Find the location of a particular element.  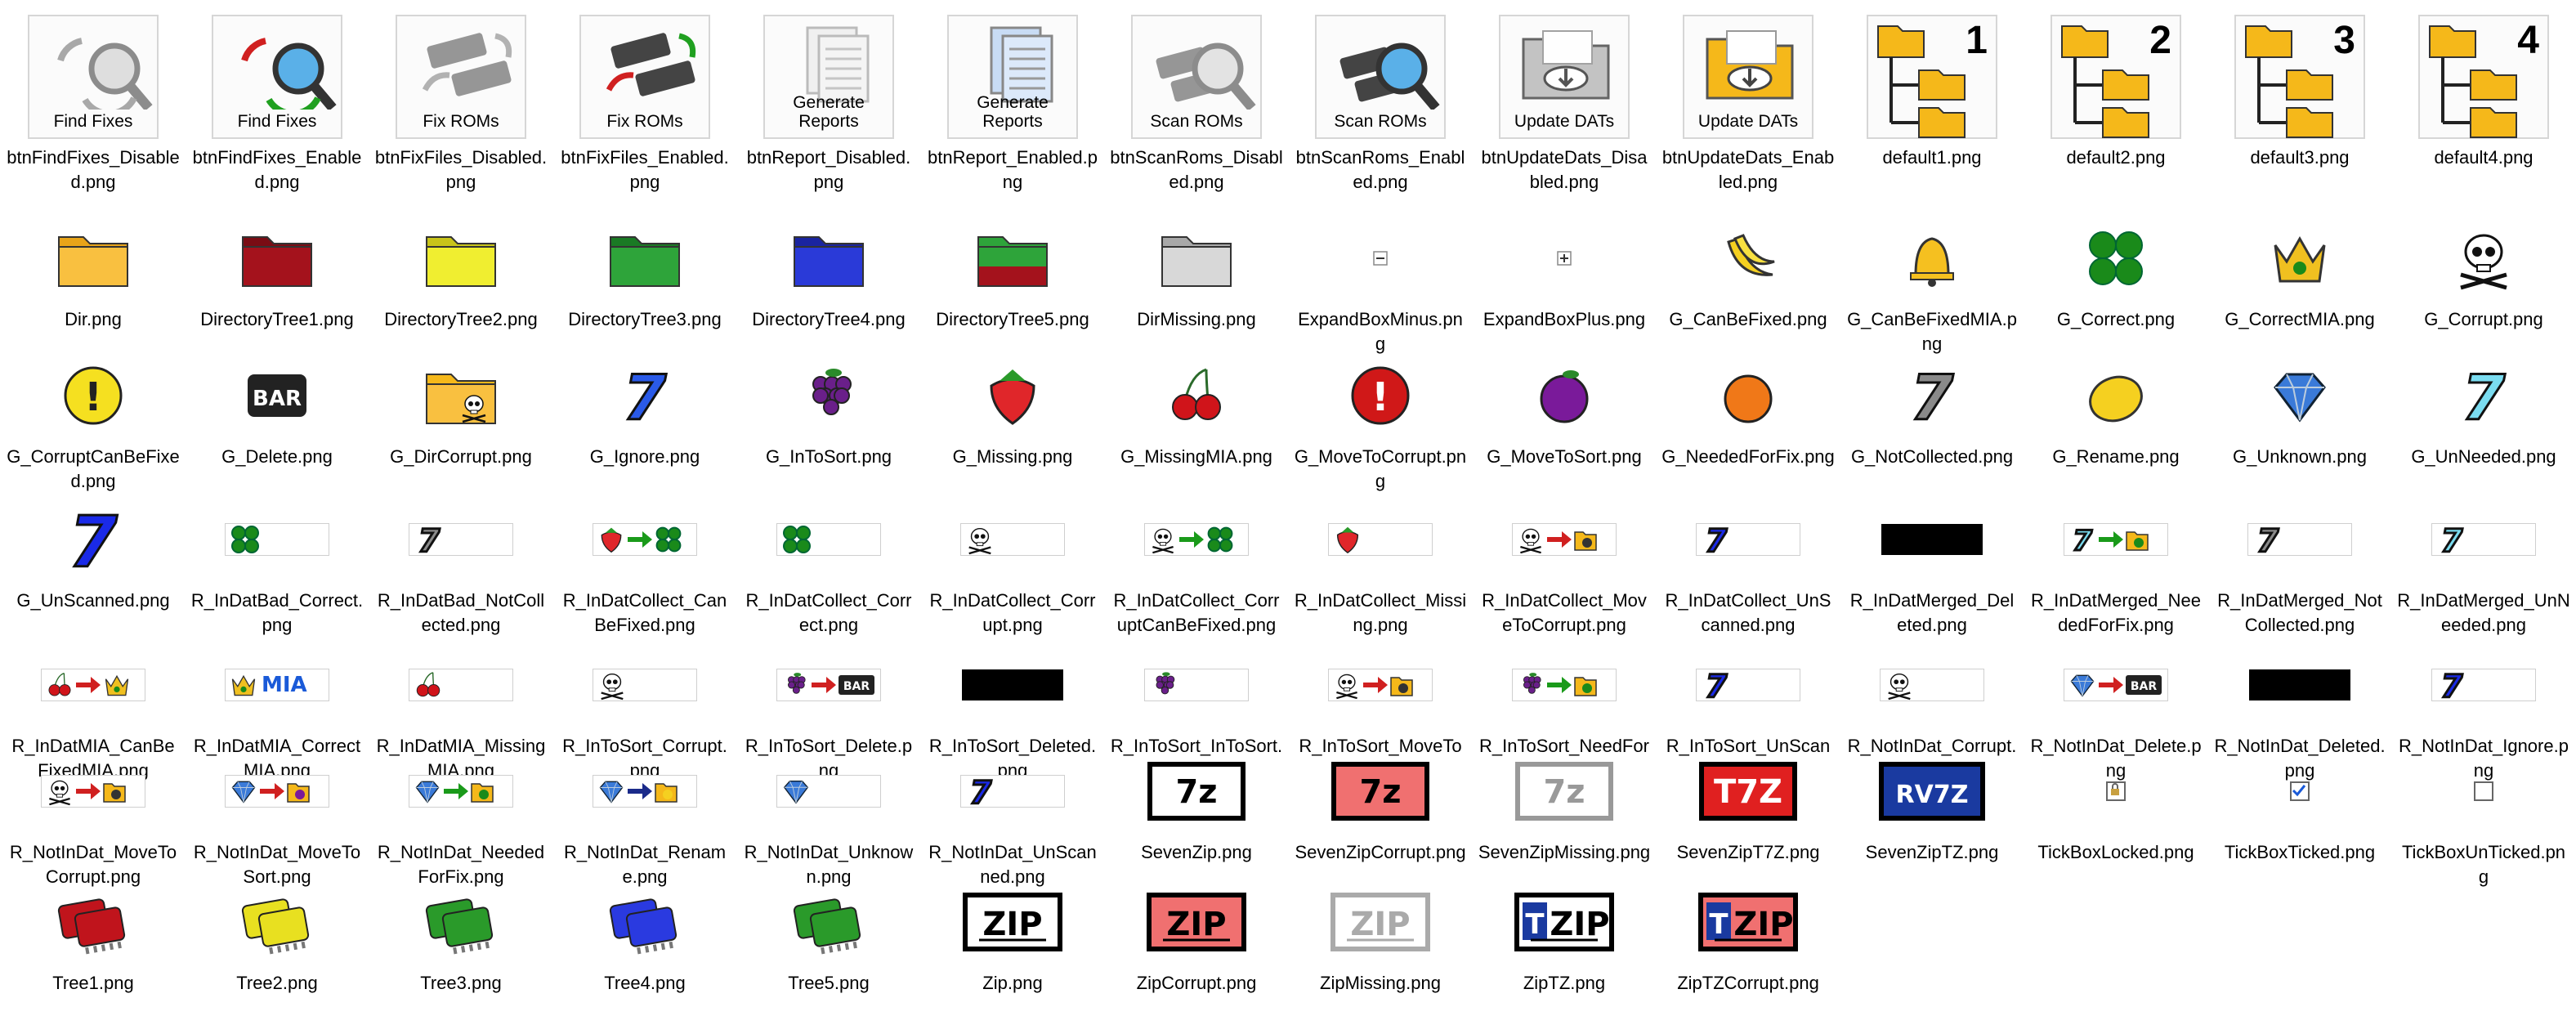

file-item: G_NeededForFix.png is located at coordinates (1748, 404).